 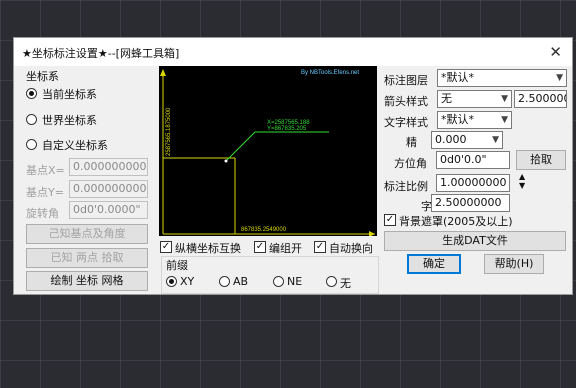 What do you see at coordinates (101, 53) in the screenshot?
I see `window-title: ★坐标标注设置★--[网蜂工具箱]` at bounding box center [101, 53].